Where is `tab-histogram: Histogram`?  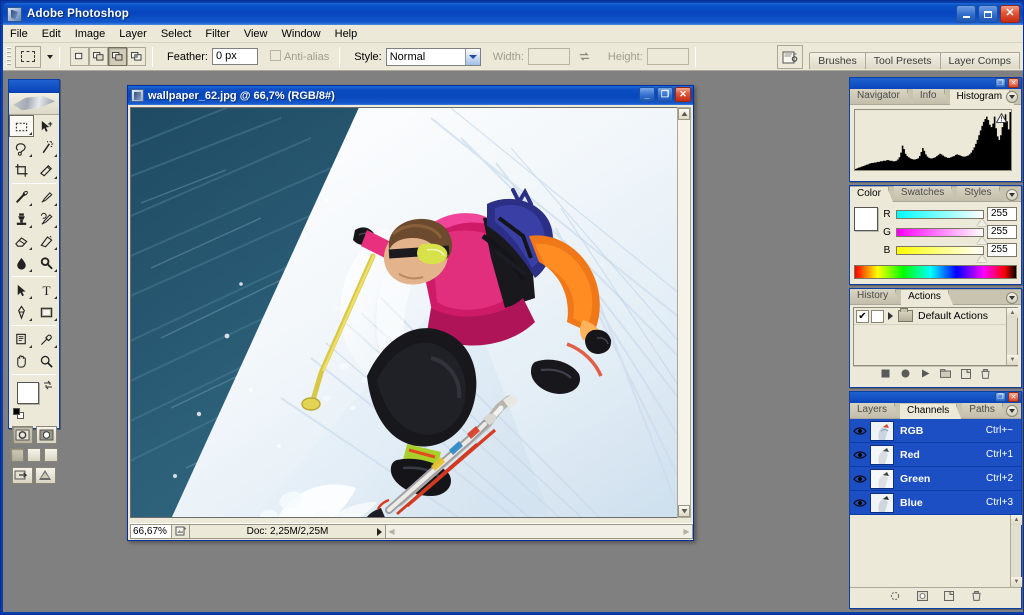
tab-histogram: Histogram is located at coordinates (980, 97).